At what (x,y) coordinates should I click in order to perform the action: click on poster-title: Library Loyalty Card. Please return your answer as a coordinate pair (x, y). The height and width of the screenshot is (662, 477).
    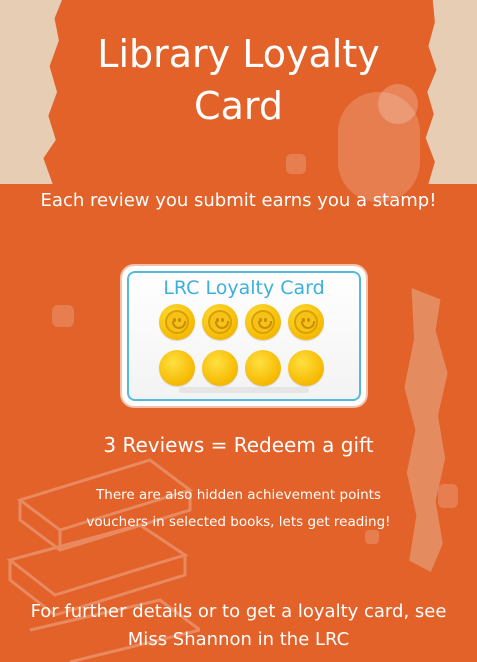
    Looking at the image, I should click on (238, 80).